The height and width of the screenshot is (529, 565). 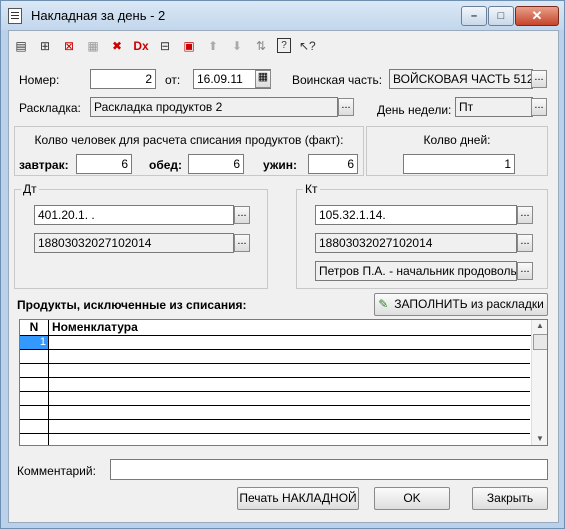 I want to click on minimize-icon: –, so click(x=474, y=16).